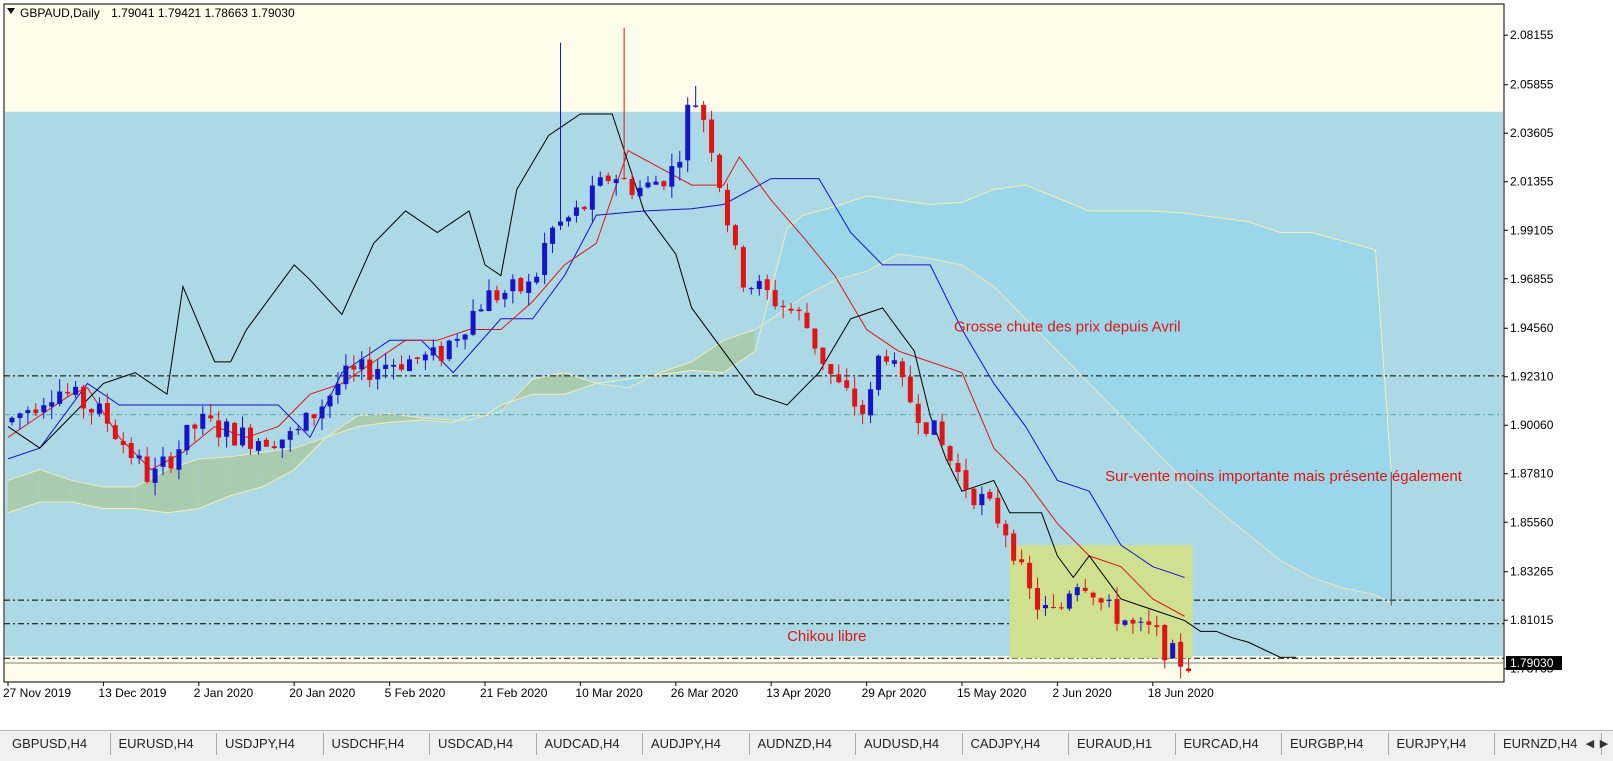 Image resolution: width=1613 pixels, height=761 pixels. I want to click on tab-gbpusd-h4: GBPUSD,H4, so click(57, 744).